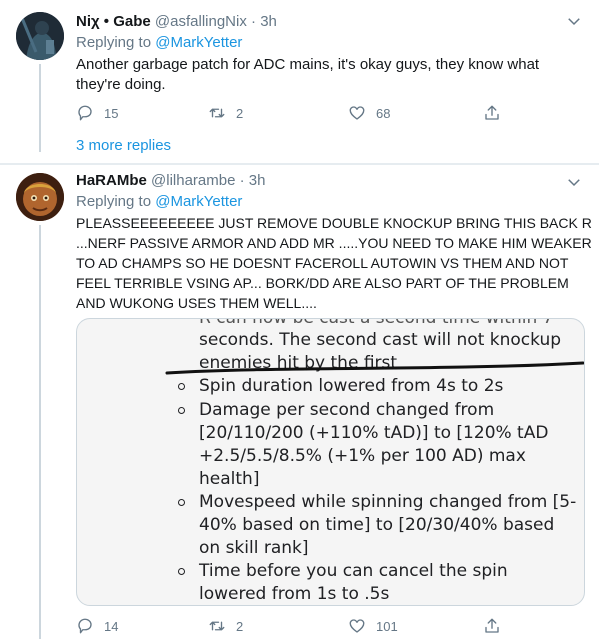  I want to click on tweet-header: Niχ • Gabe @asfallingNix · 3h, so click(176, 22).